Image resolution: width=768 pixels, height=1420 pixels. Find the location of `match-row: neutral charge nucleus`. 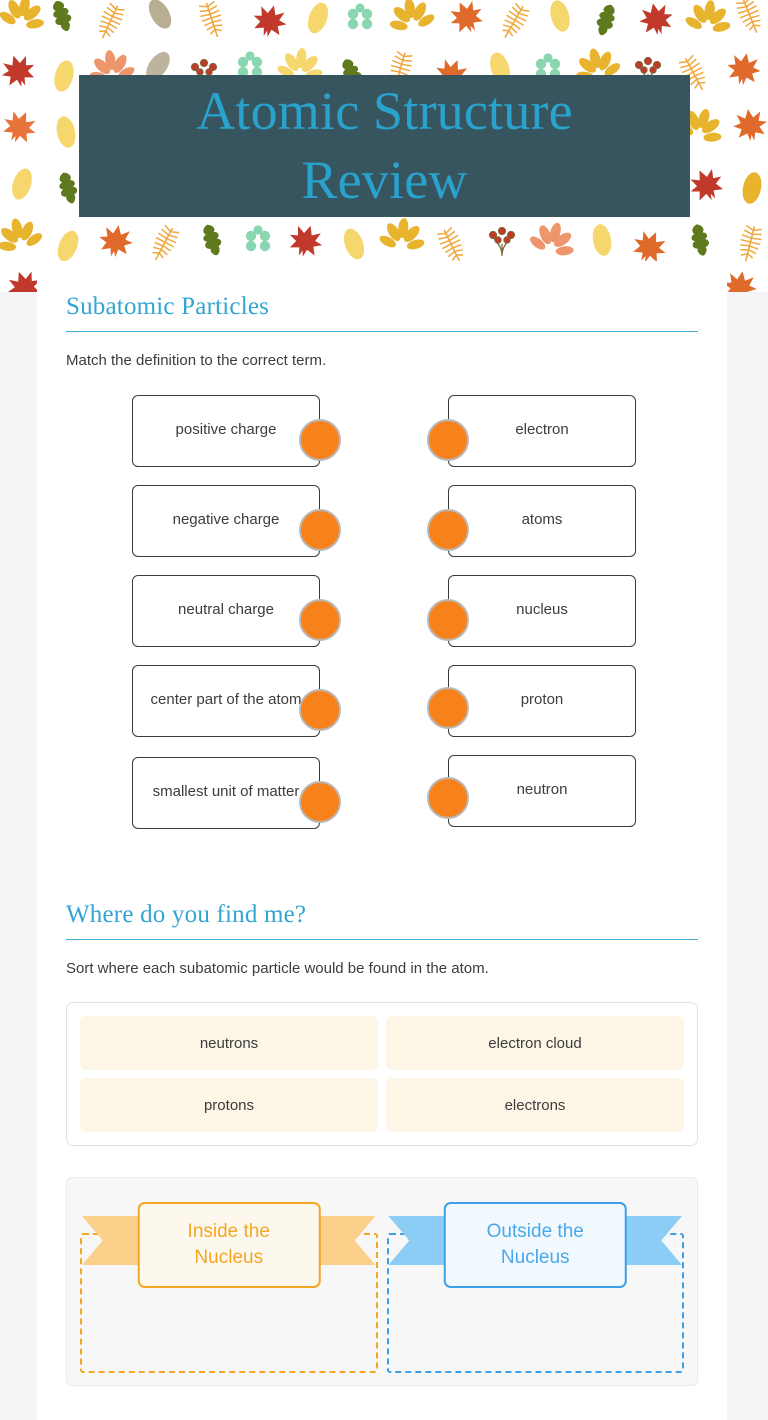

match-row: neutral charge nucleus is located at coordinates (382, 619).